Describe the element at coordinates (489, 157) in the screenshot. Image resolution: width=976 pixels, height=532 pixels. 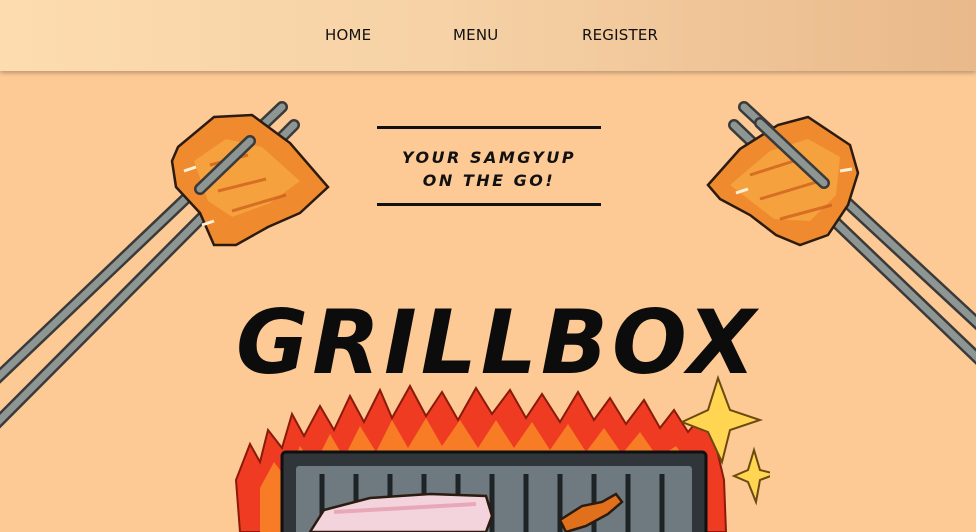
I see `tagline-line-1: YOUR SAMGYUP` at that location.